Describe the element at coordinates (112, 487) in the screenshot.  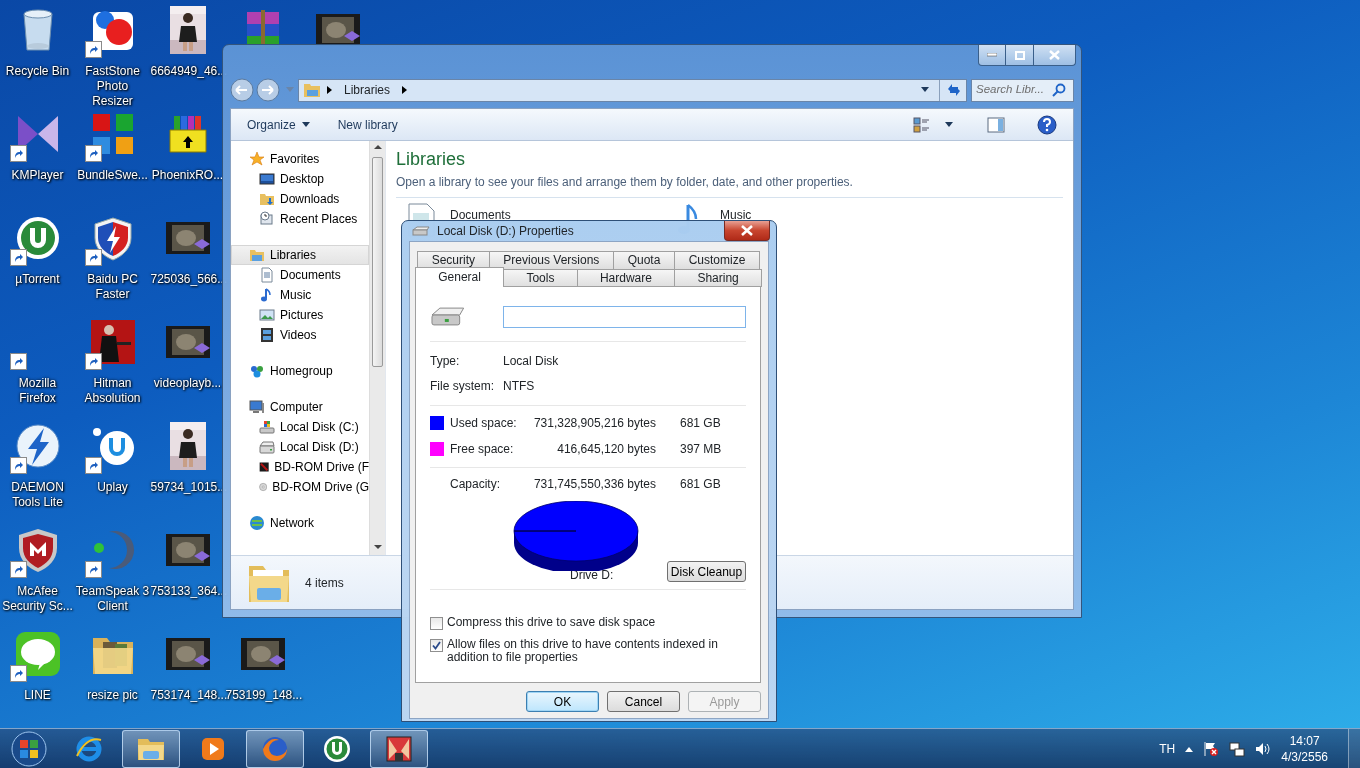
I see `icon-label: Uplay` at that location.